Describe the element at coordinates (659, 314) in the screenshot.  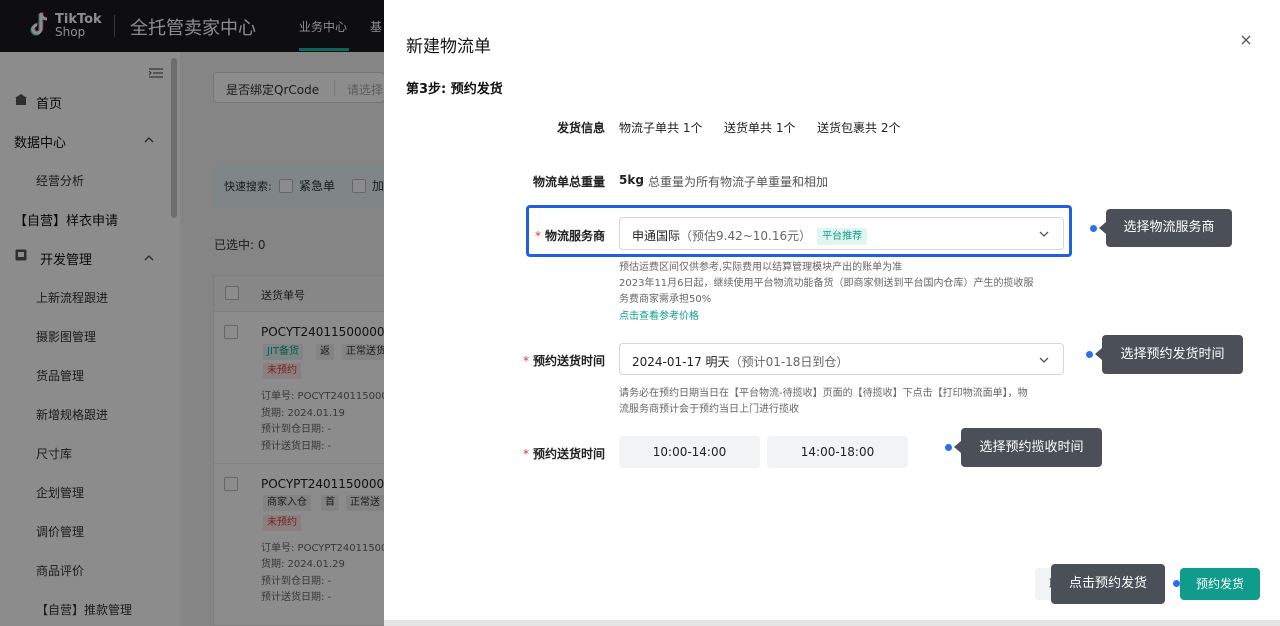
I see `reference-price-link: 点击查看参考价格` at that location.